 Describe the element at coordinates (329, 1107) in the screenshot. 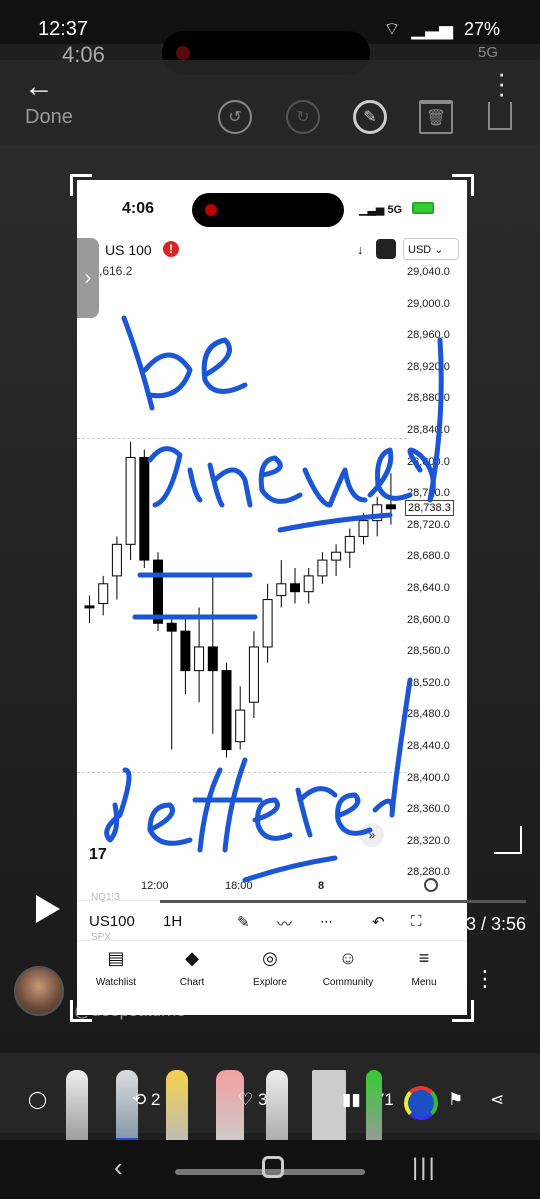

I see `ruler-tool-icon` at that location.